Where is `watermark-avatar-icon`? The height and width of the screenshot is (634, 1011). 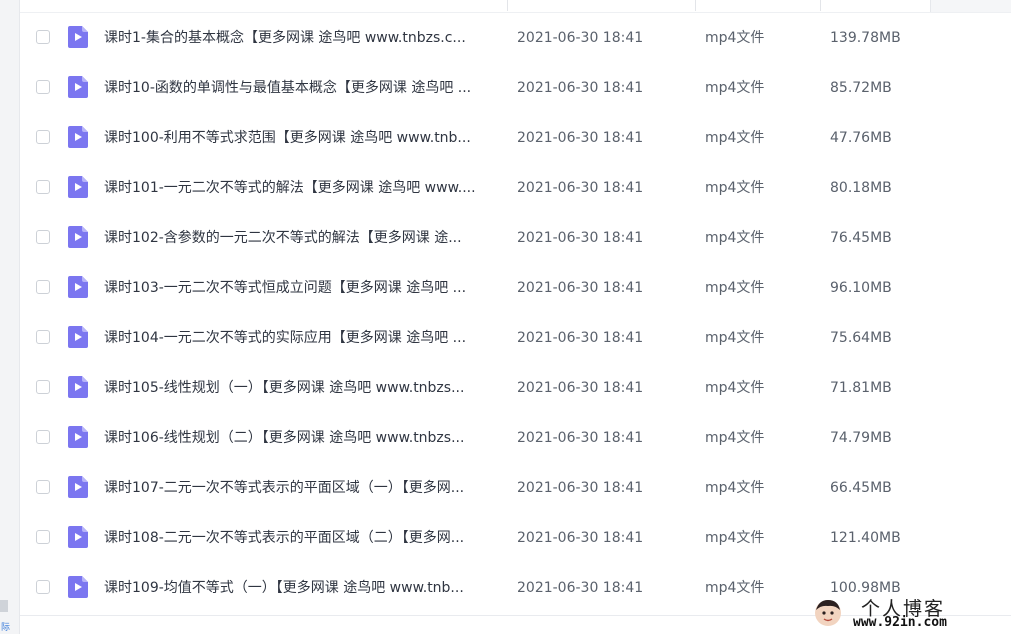
watermark-avatar-icon is located at coordinates (828, 613).